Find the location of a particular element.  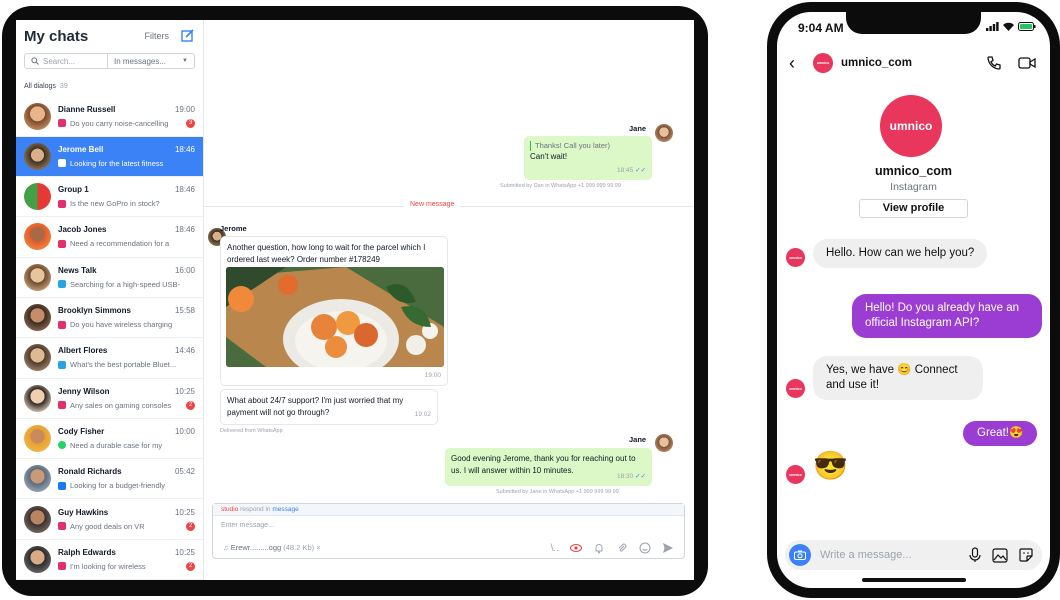

mode-word-3: message is located at coordinates (285, 509).